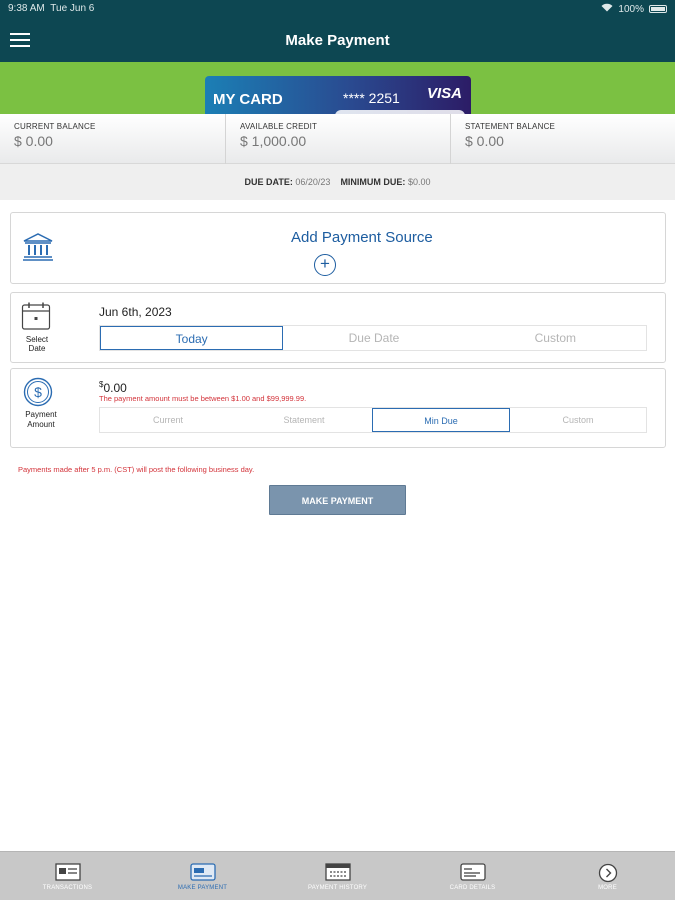 Image resolution: width=675 pixels, height=900 pixels. What do you see at coordinates (202, 888) in the screenshot?
I see `tab-make-payment-label: MAKE PAYMENT` at bounding box center [202, 888].